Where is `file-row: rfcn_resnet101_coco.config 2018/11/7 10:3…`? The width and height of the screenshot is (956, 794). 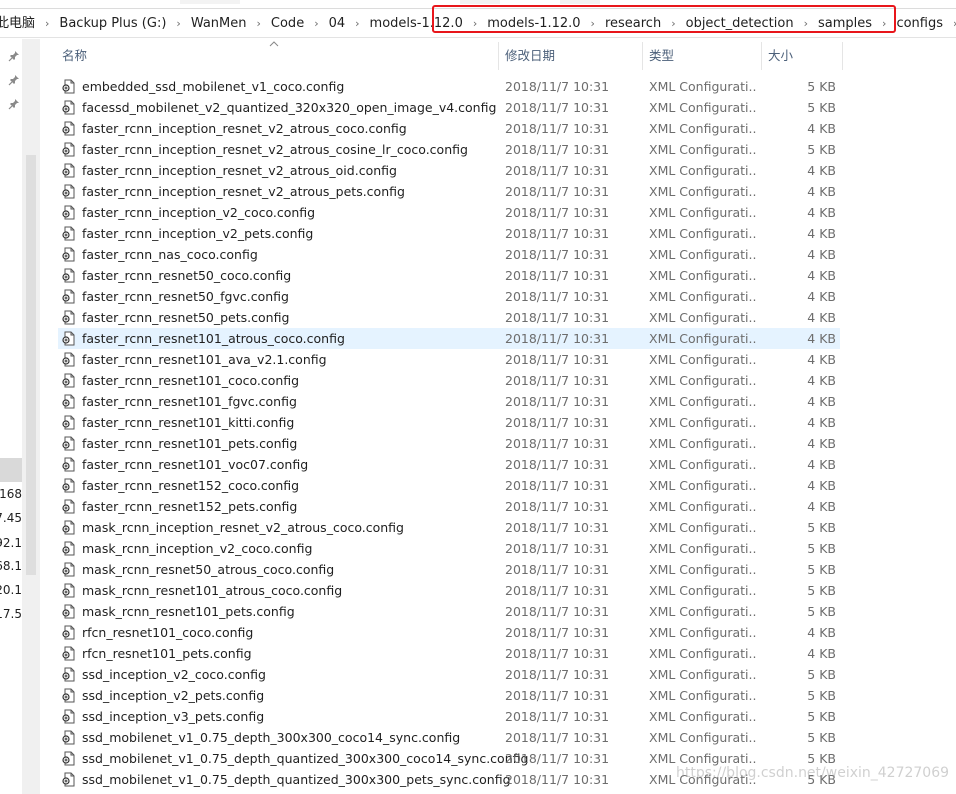
file-row: rfcn_resnet101_coco.config 2018/11/7 10:3… is located at coordinates (449, 632).